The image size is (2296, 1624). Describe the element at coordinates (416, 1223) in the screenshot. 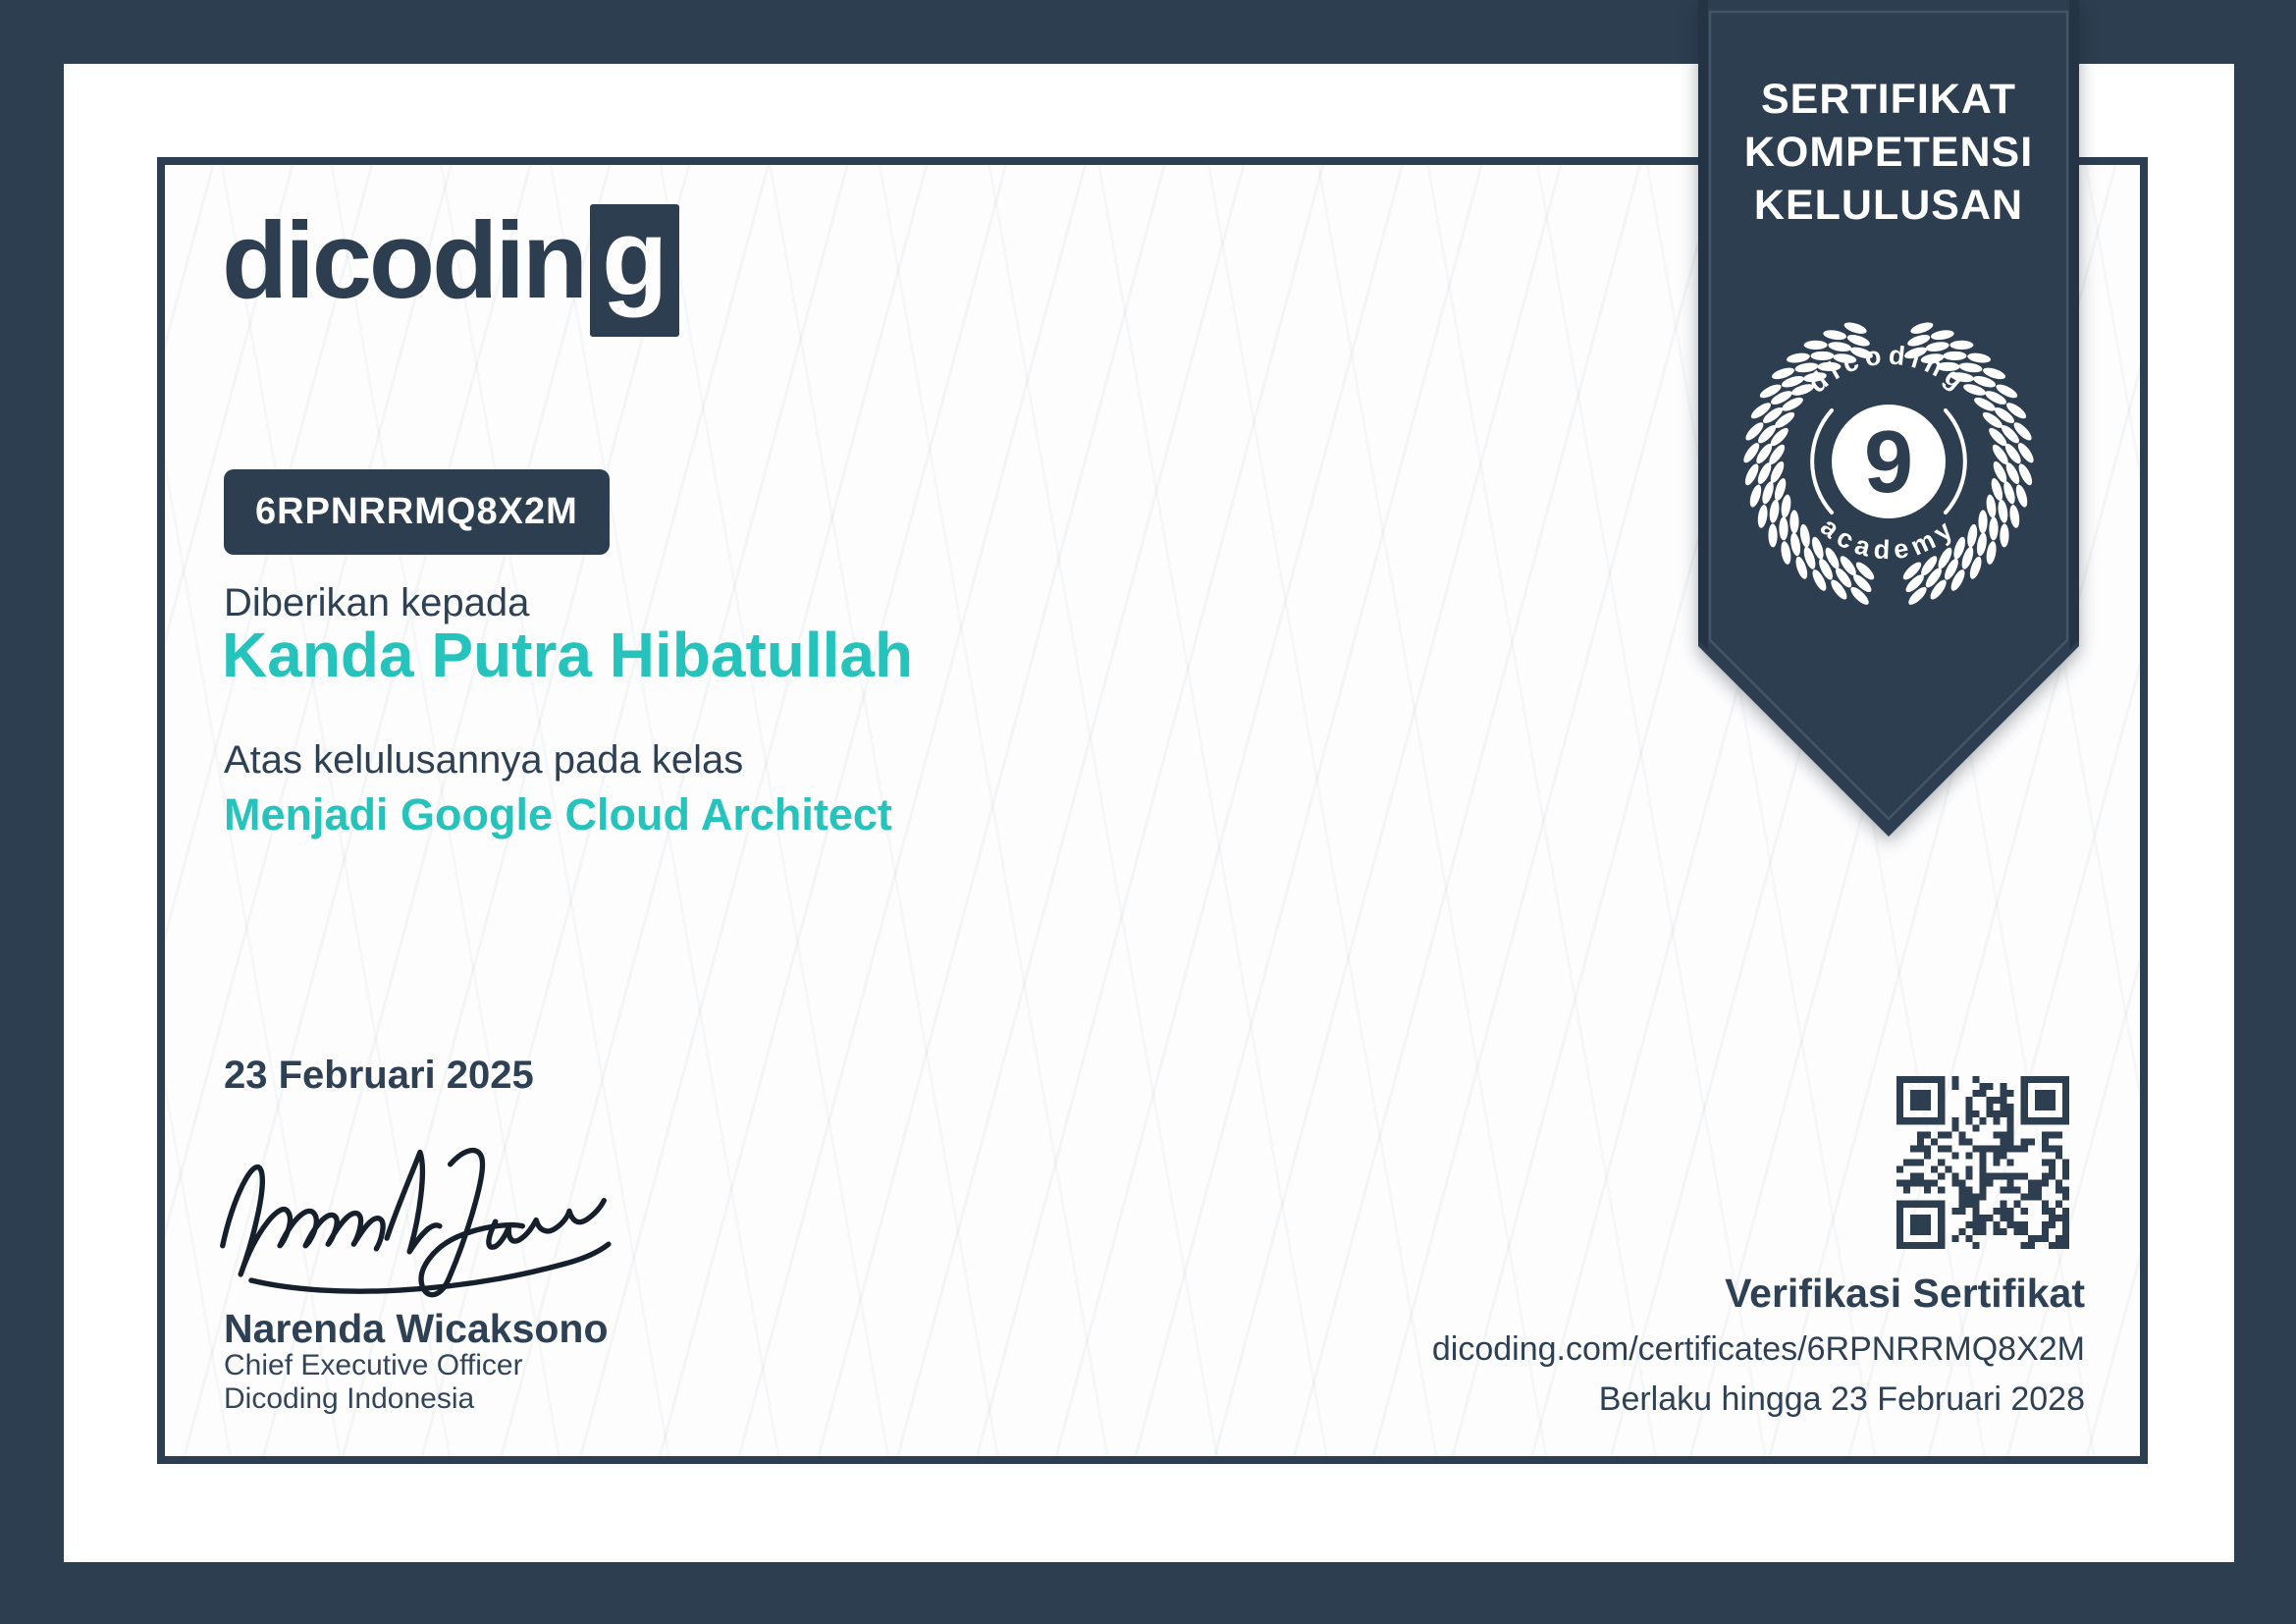

I see `signature-image` at that location.